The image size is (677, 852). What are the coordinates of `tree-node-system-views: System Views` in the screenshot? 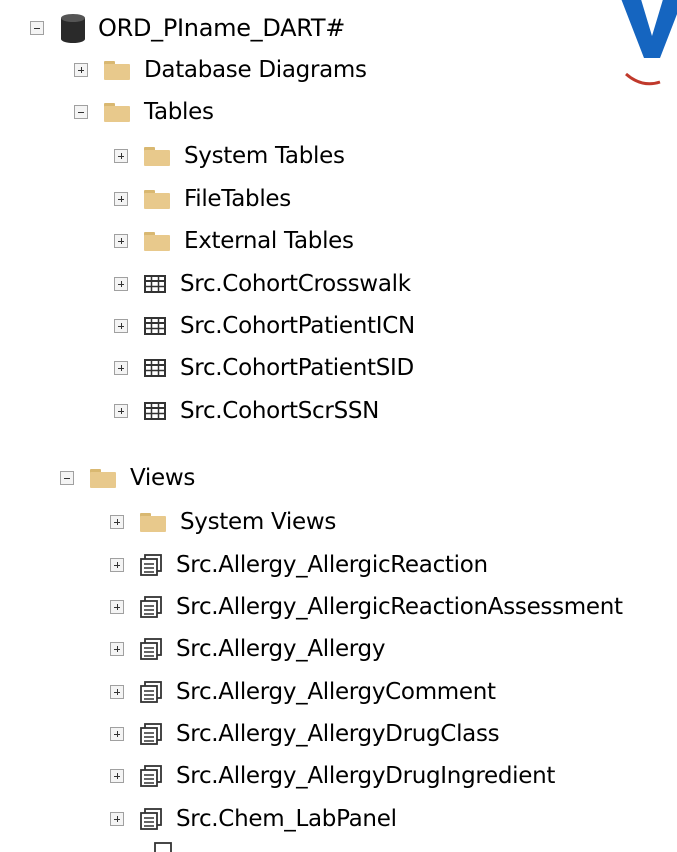 It's located at (223, 522).